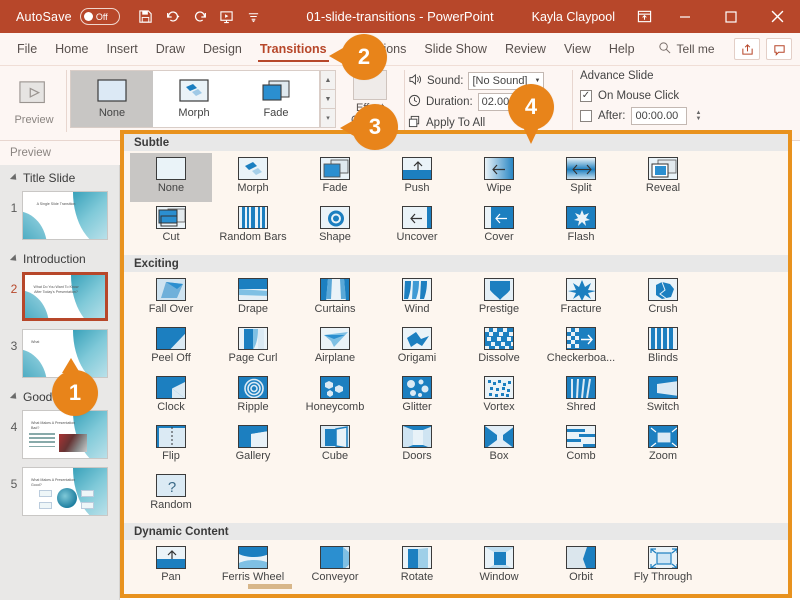 The height and width of the screenshot is (600, 800). What do you see at coordinates (663, 298) in the screenshot?
I see `transition-crush: Crush` at bounding box center [663, 298].